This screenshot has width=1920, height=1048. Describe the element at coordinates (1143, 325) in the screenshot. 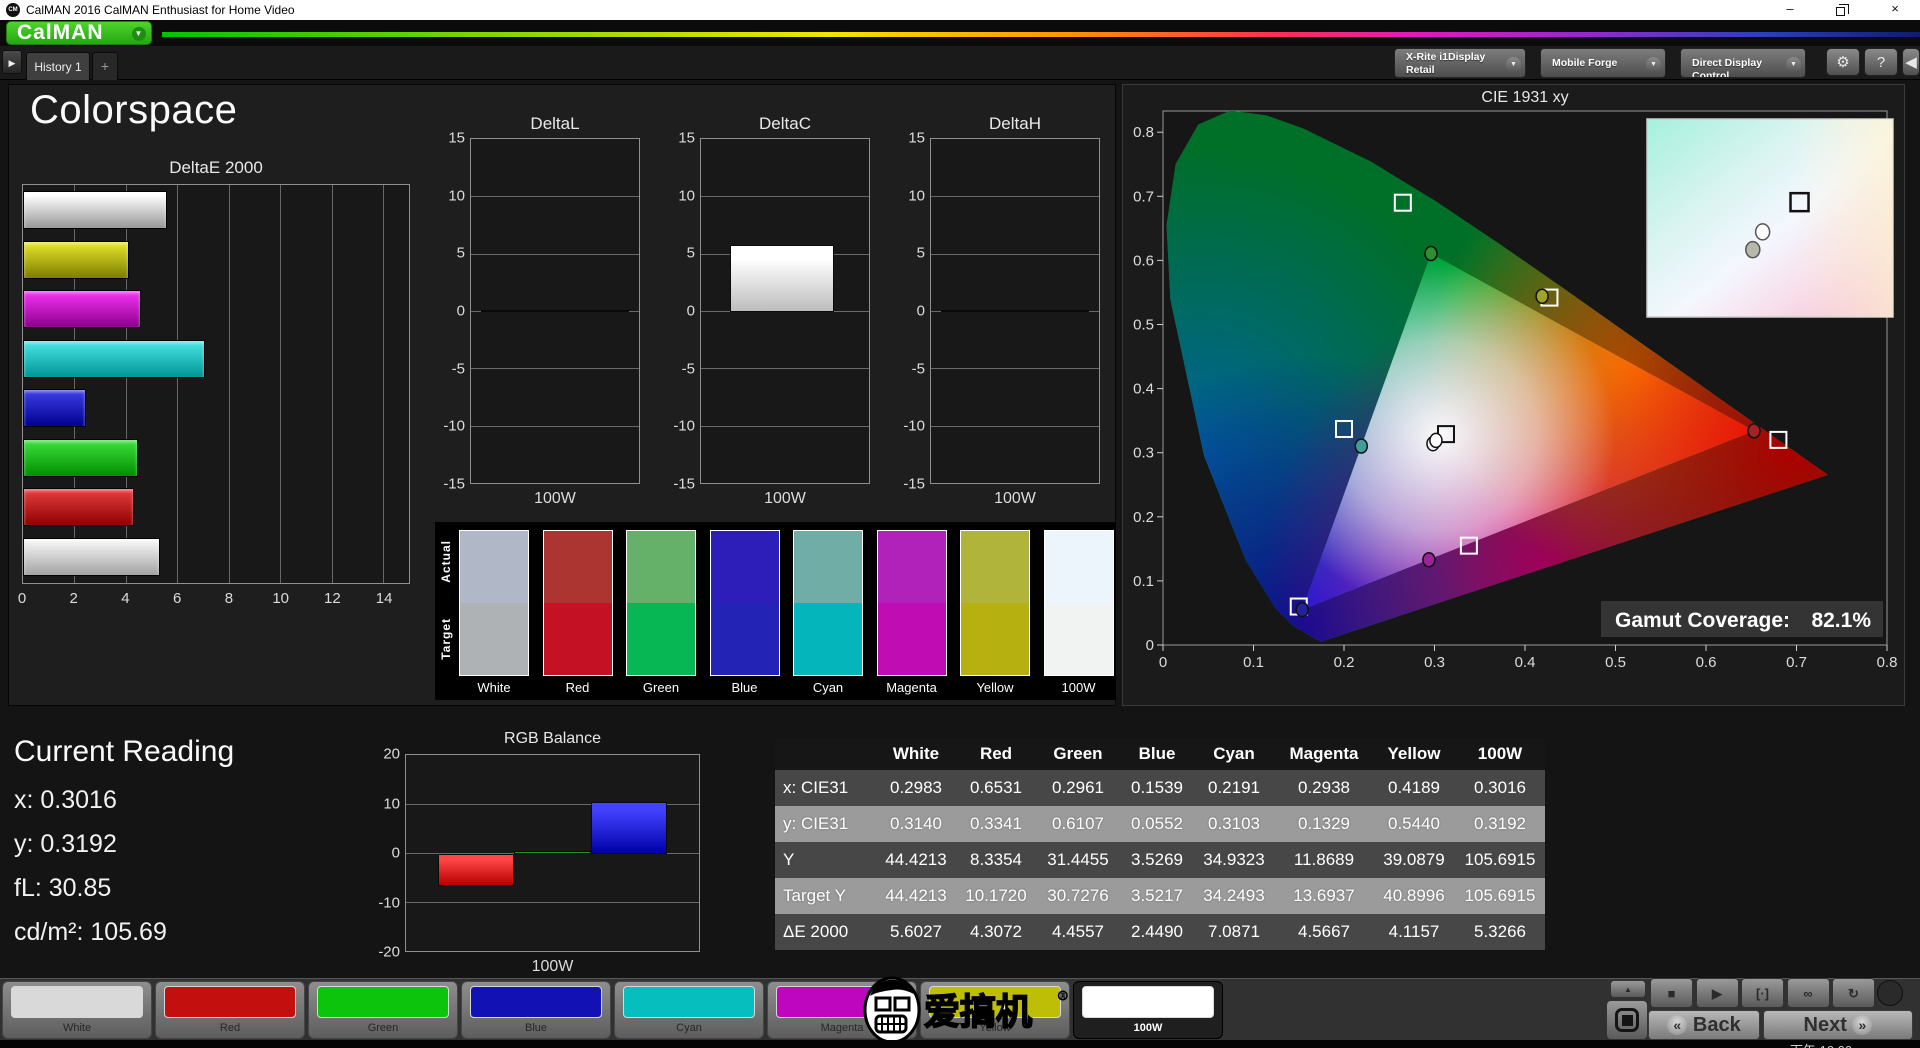

I see `cie-y-tick: 0.5` at that location.